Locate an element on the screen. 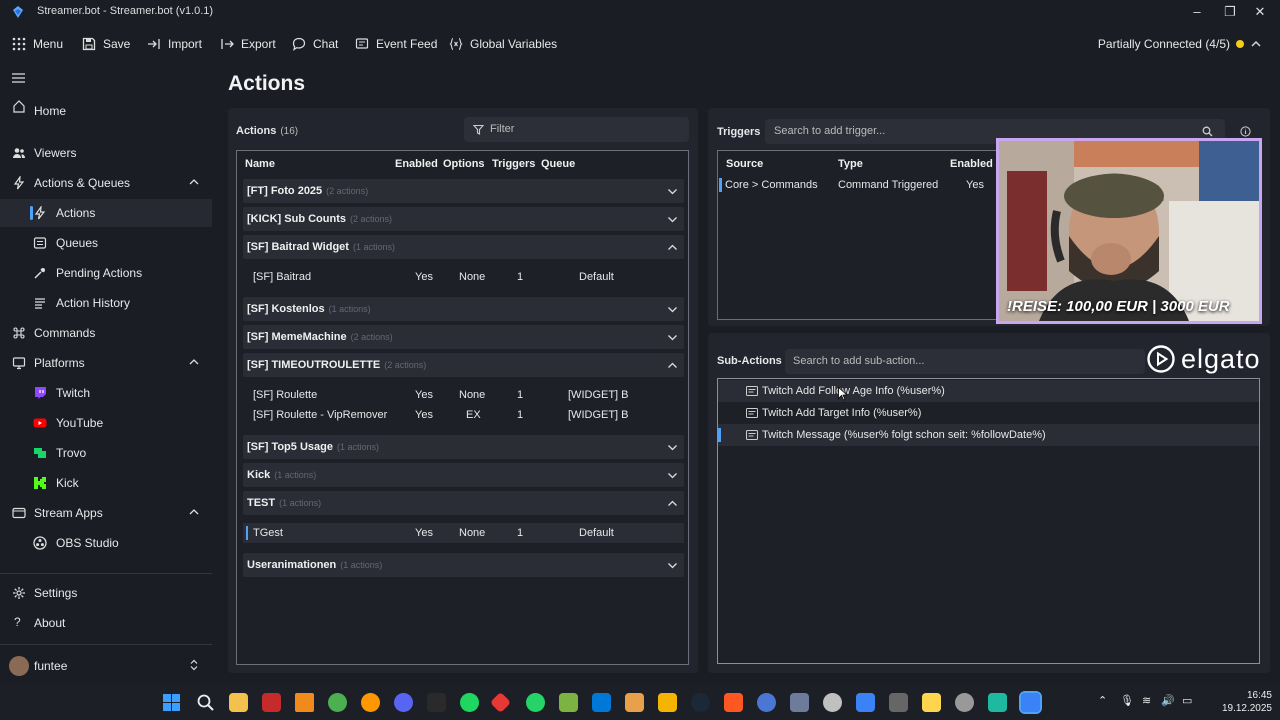 The width and height of the screenshot is (1280, 720). chrome-icon is located at coordinates (337, 702).